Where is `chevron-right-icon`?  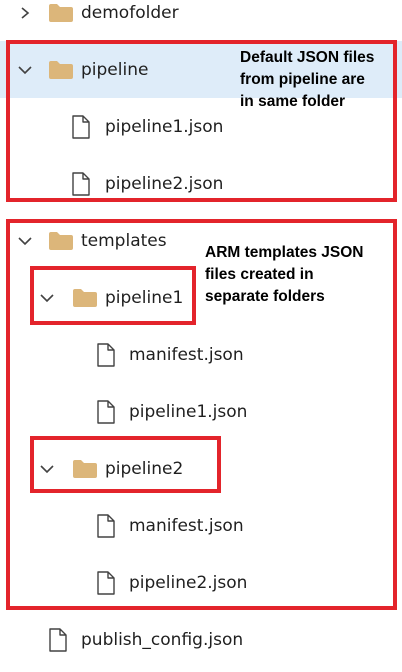
chevron-right-icon is located at coordinates (25, 13).